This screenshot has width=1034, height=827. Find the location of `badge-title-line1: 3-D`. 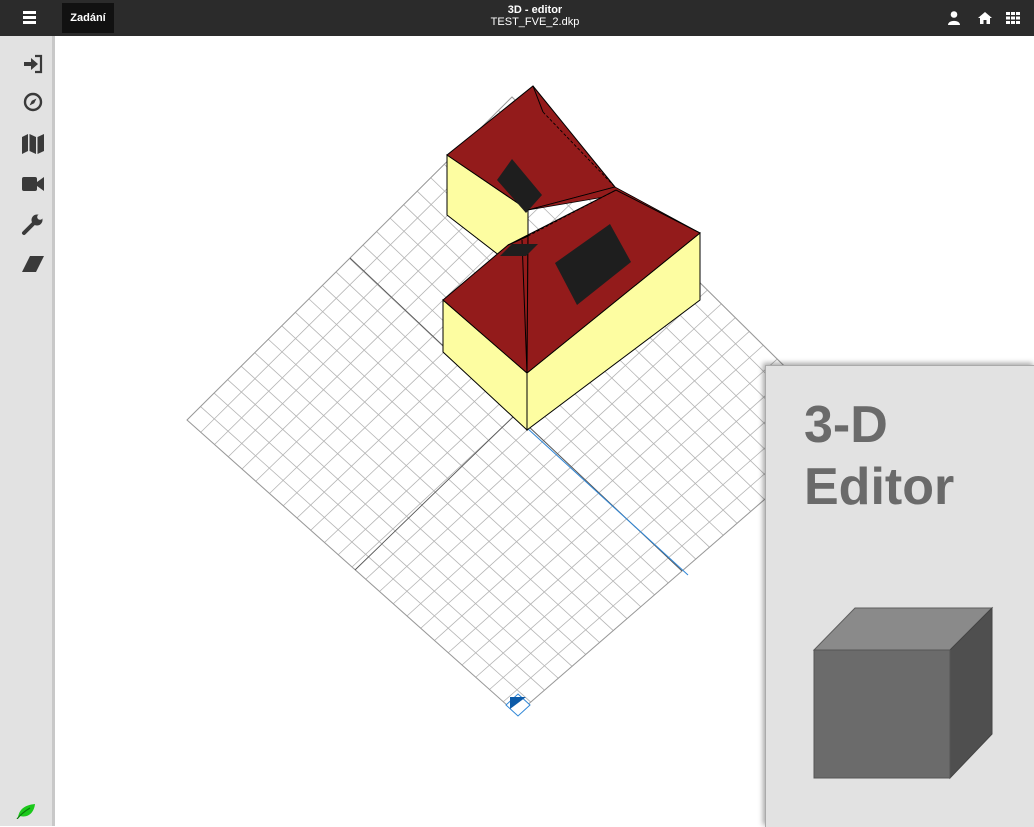

badge-title-line1: 3-D is located at coordinates (846, 425).